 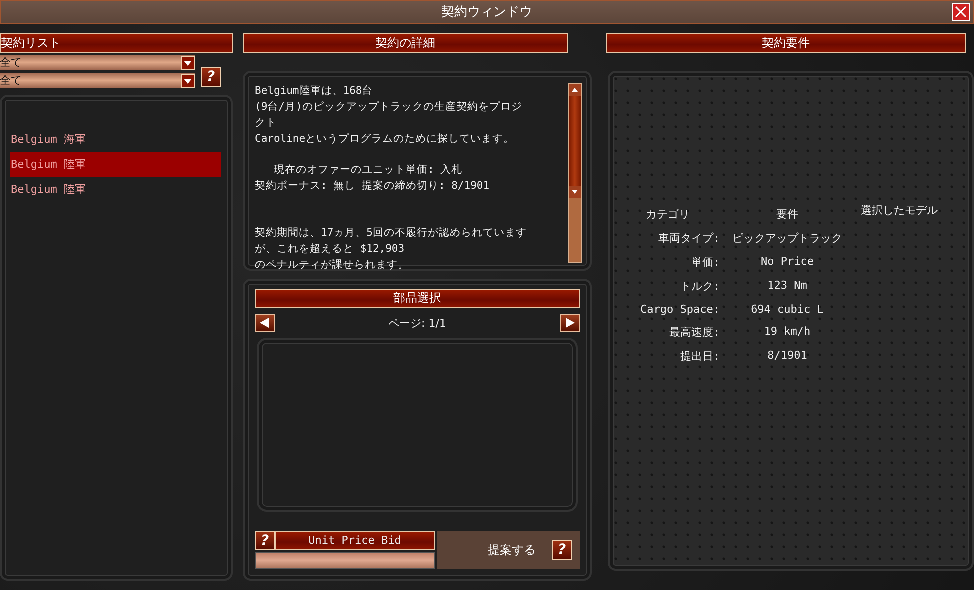 What do you see at coordinates (788, 238) in the screenshot?
I see `requirement-value: ピックアップトラック` at bounding box center [788, 238].